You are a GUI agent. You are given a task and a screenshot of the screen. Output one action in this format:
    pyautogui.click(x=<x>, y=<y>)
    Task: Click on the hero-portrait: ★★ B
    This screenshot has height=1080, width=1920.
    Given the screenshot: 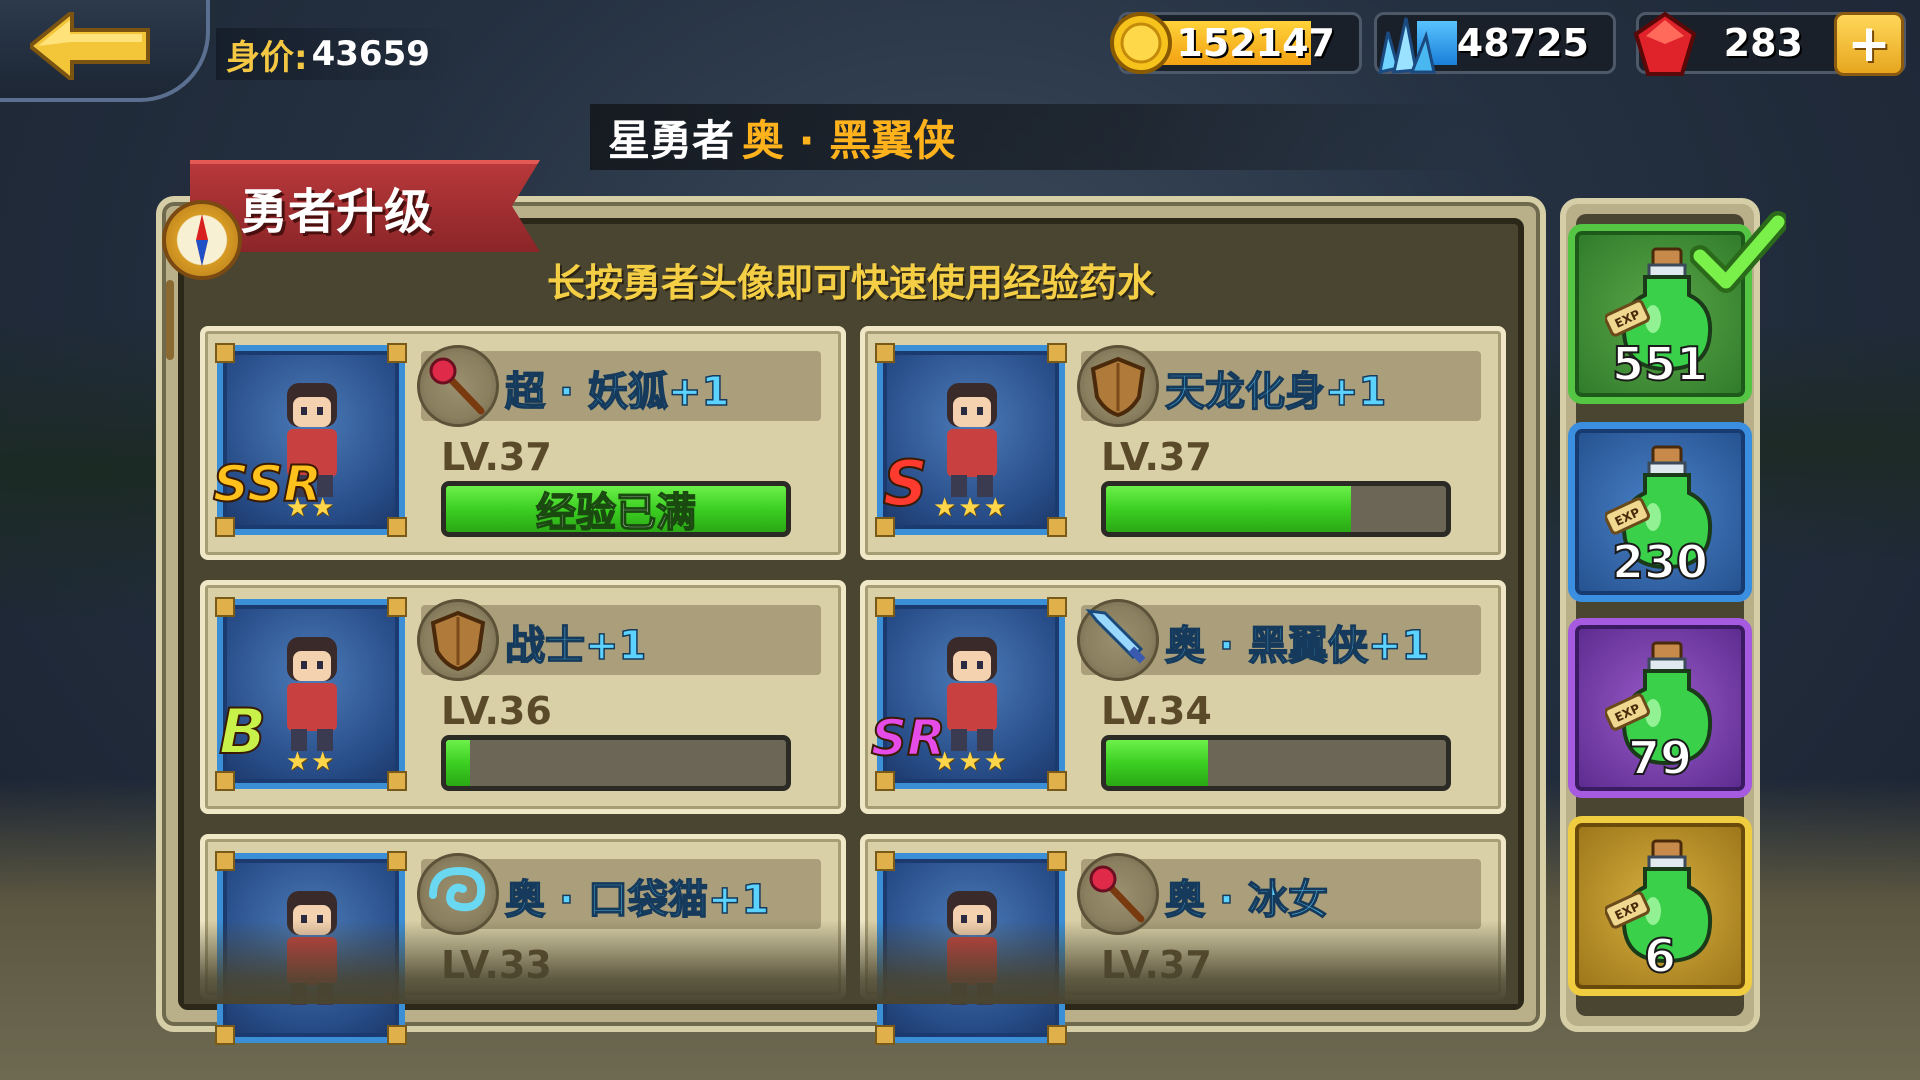 What is the action you would take?
    pyautogui.click(x=311, y=694)
    